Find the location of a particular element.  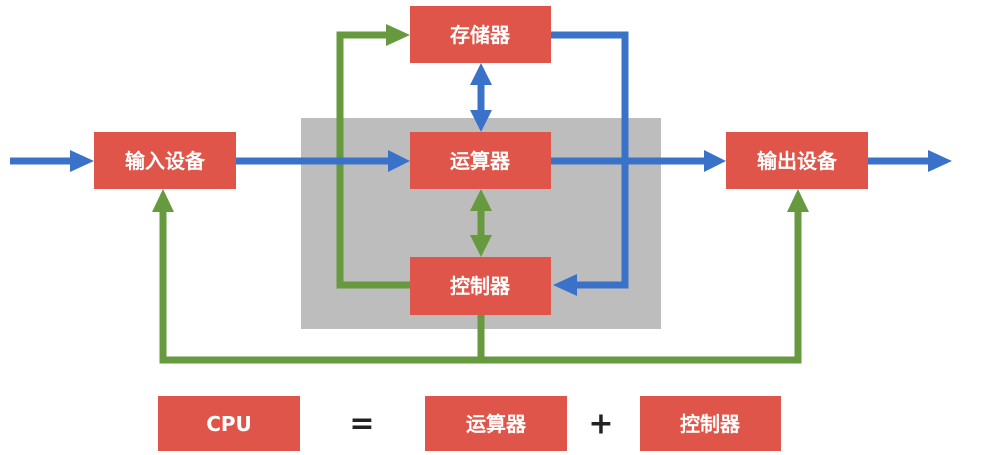

controller-box: 控制器 is located at coordinates (480, 286).